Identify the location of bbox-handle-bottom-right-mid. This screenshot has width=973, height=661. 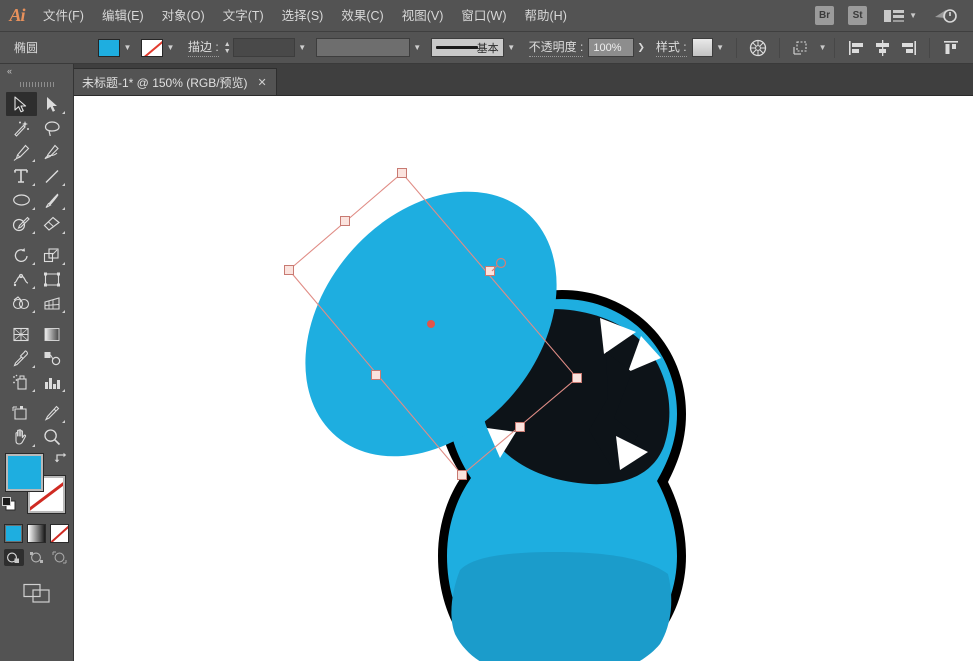
(520, 427).